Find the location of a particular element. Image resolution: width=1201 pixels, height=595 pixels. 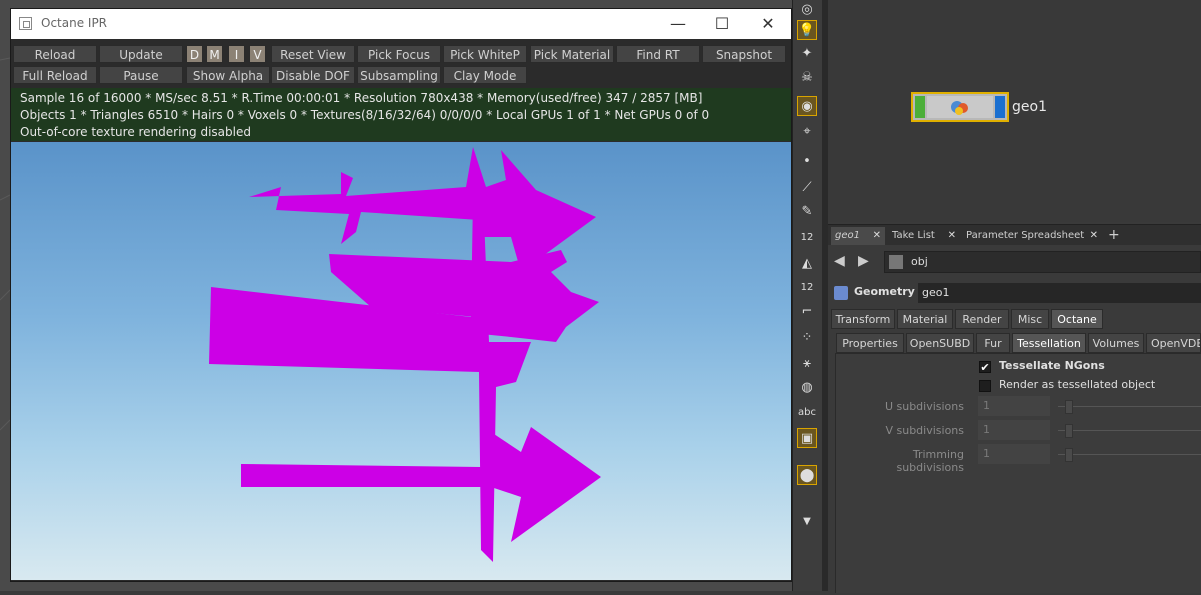

window-title: Octane IPR is located at coordinates (74, 23).